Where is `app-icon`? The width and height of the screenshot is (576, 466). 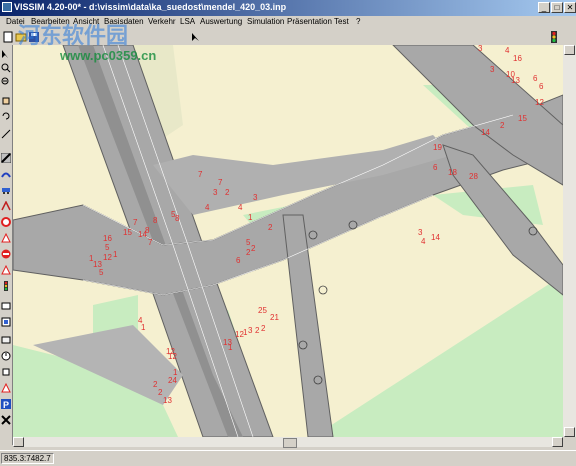 app-icon is located at coordinates (7, 7).